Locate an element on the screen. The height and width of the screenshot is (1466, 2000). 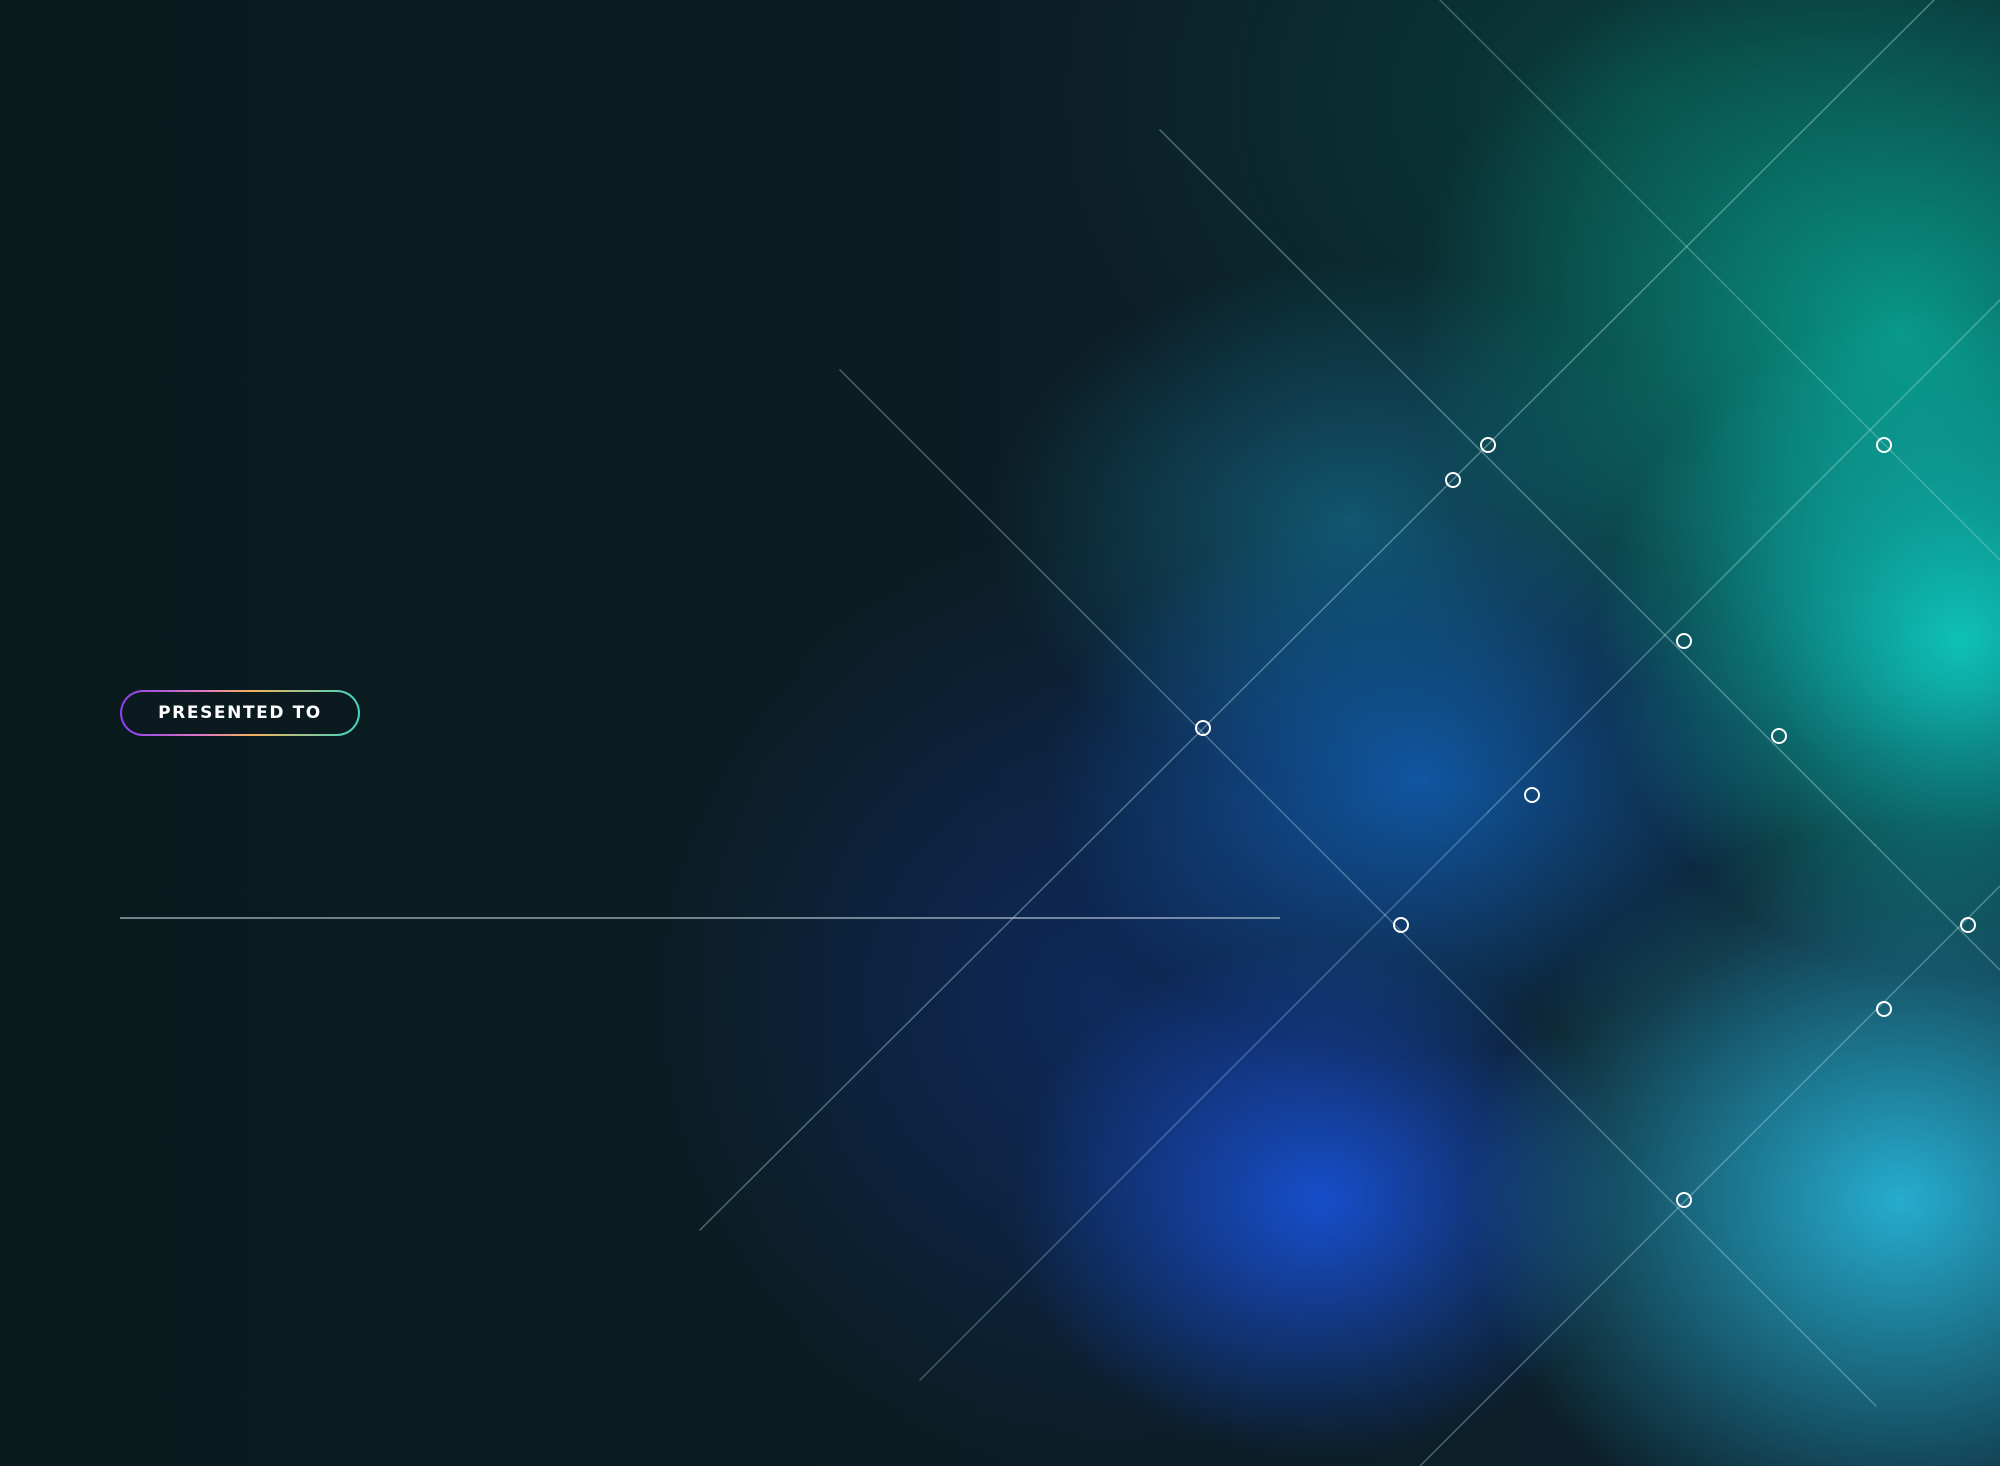
presented-to-badge: PRESENTED TO is located at coordinates (240, 713).